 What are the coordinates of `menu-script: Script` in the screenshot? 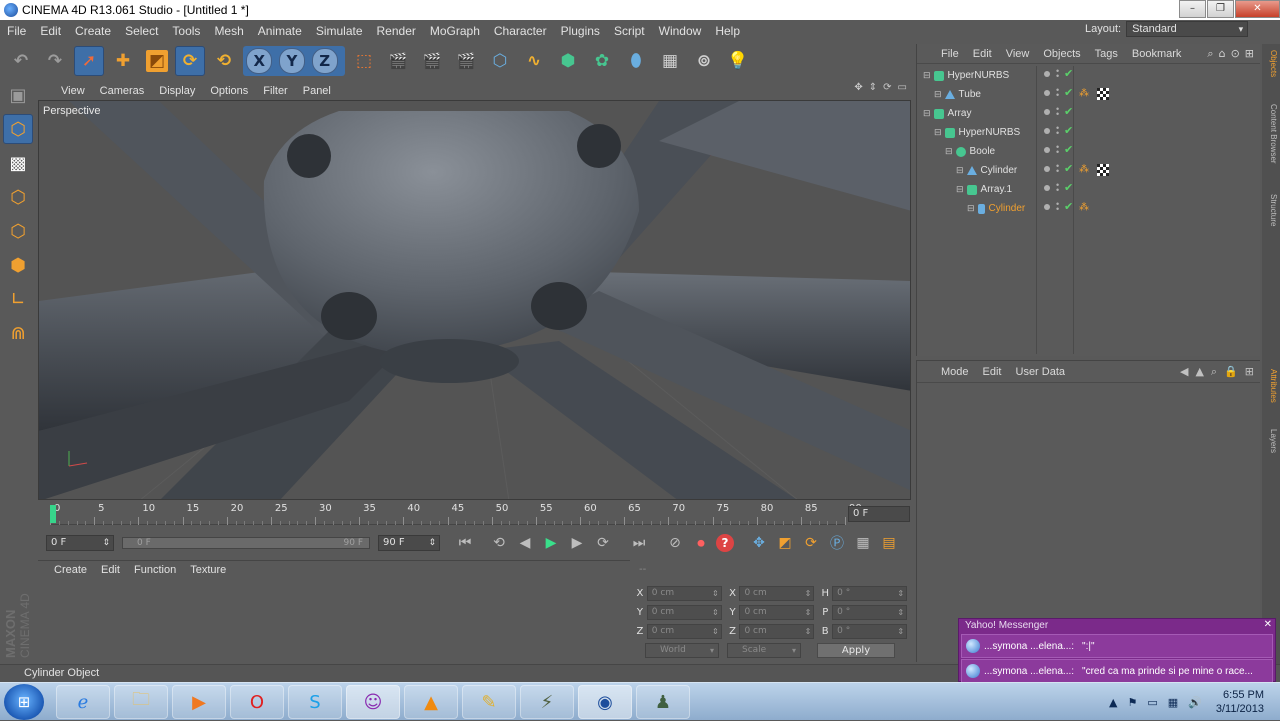 It's located at (629, 31).